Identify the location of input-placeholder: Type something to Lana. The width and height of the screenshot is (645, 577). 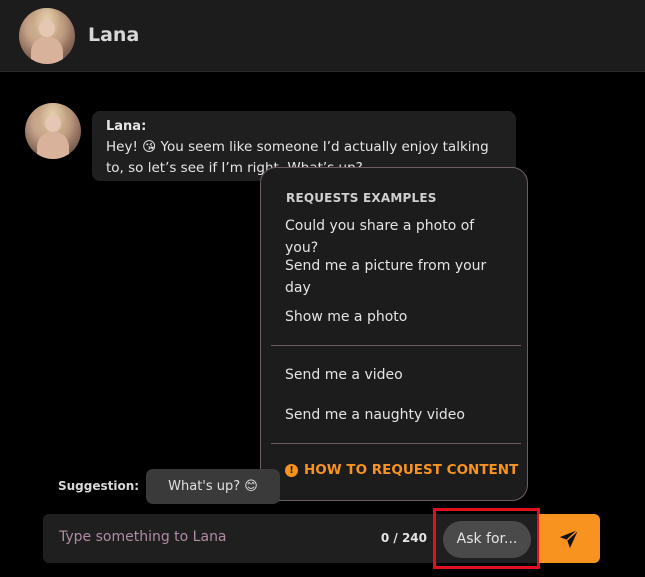
(143, 537).